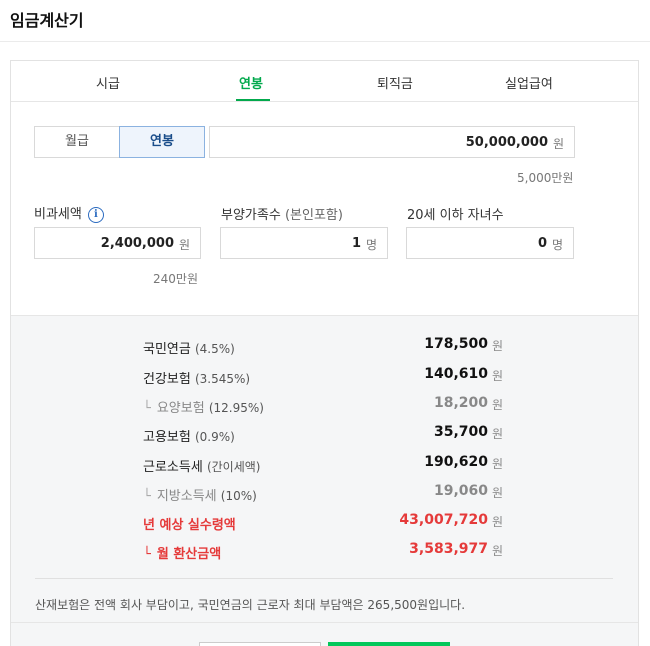 The width and height of the screenshot is (650, 646). What do you see at coordinates (558, 144) in the screenshot?
I see `salary-unit: 원` at bounding box center [558, 144].